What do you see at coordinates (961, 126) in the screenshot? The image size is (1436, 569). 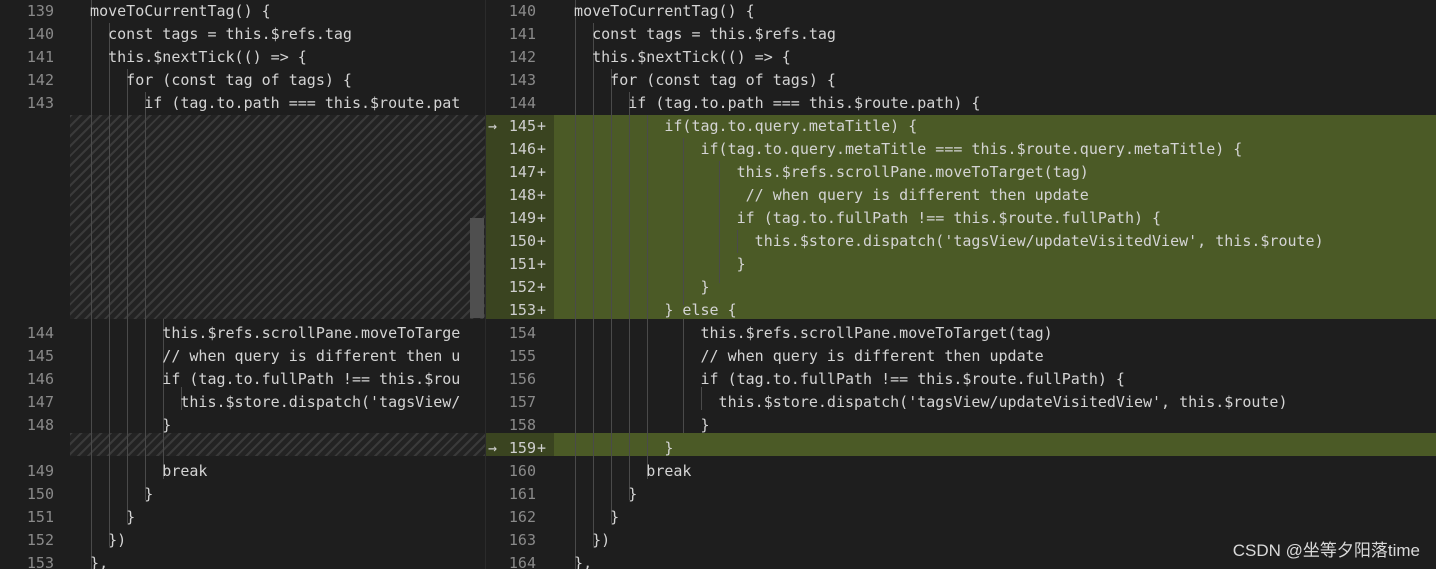 I see `right-code-line: → 145 + if(tag.to.query.metaTitle) {` at bounding box center [961, 126].